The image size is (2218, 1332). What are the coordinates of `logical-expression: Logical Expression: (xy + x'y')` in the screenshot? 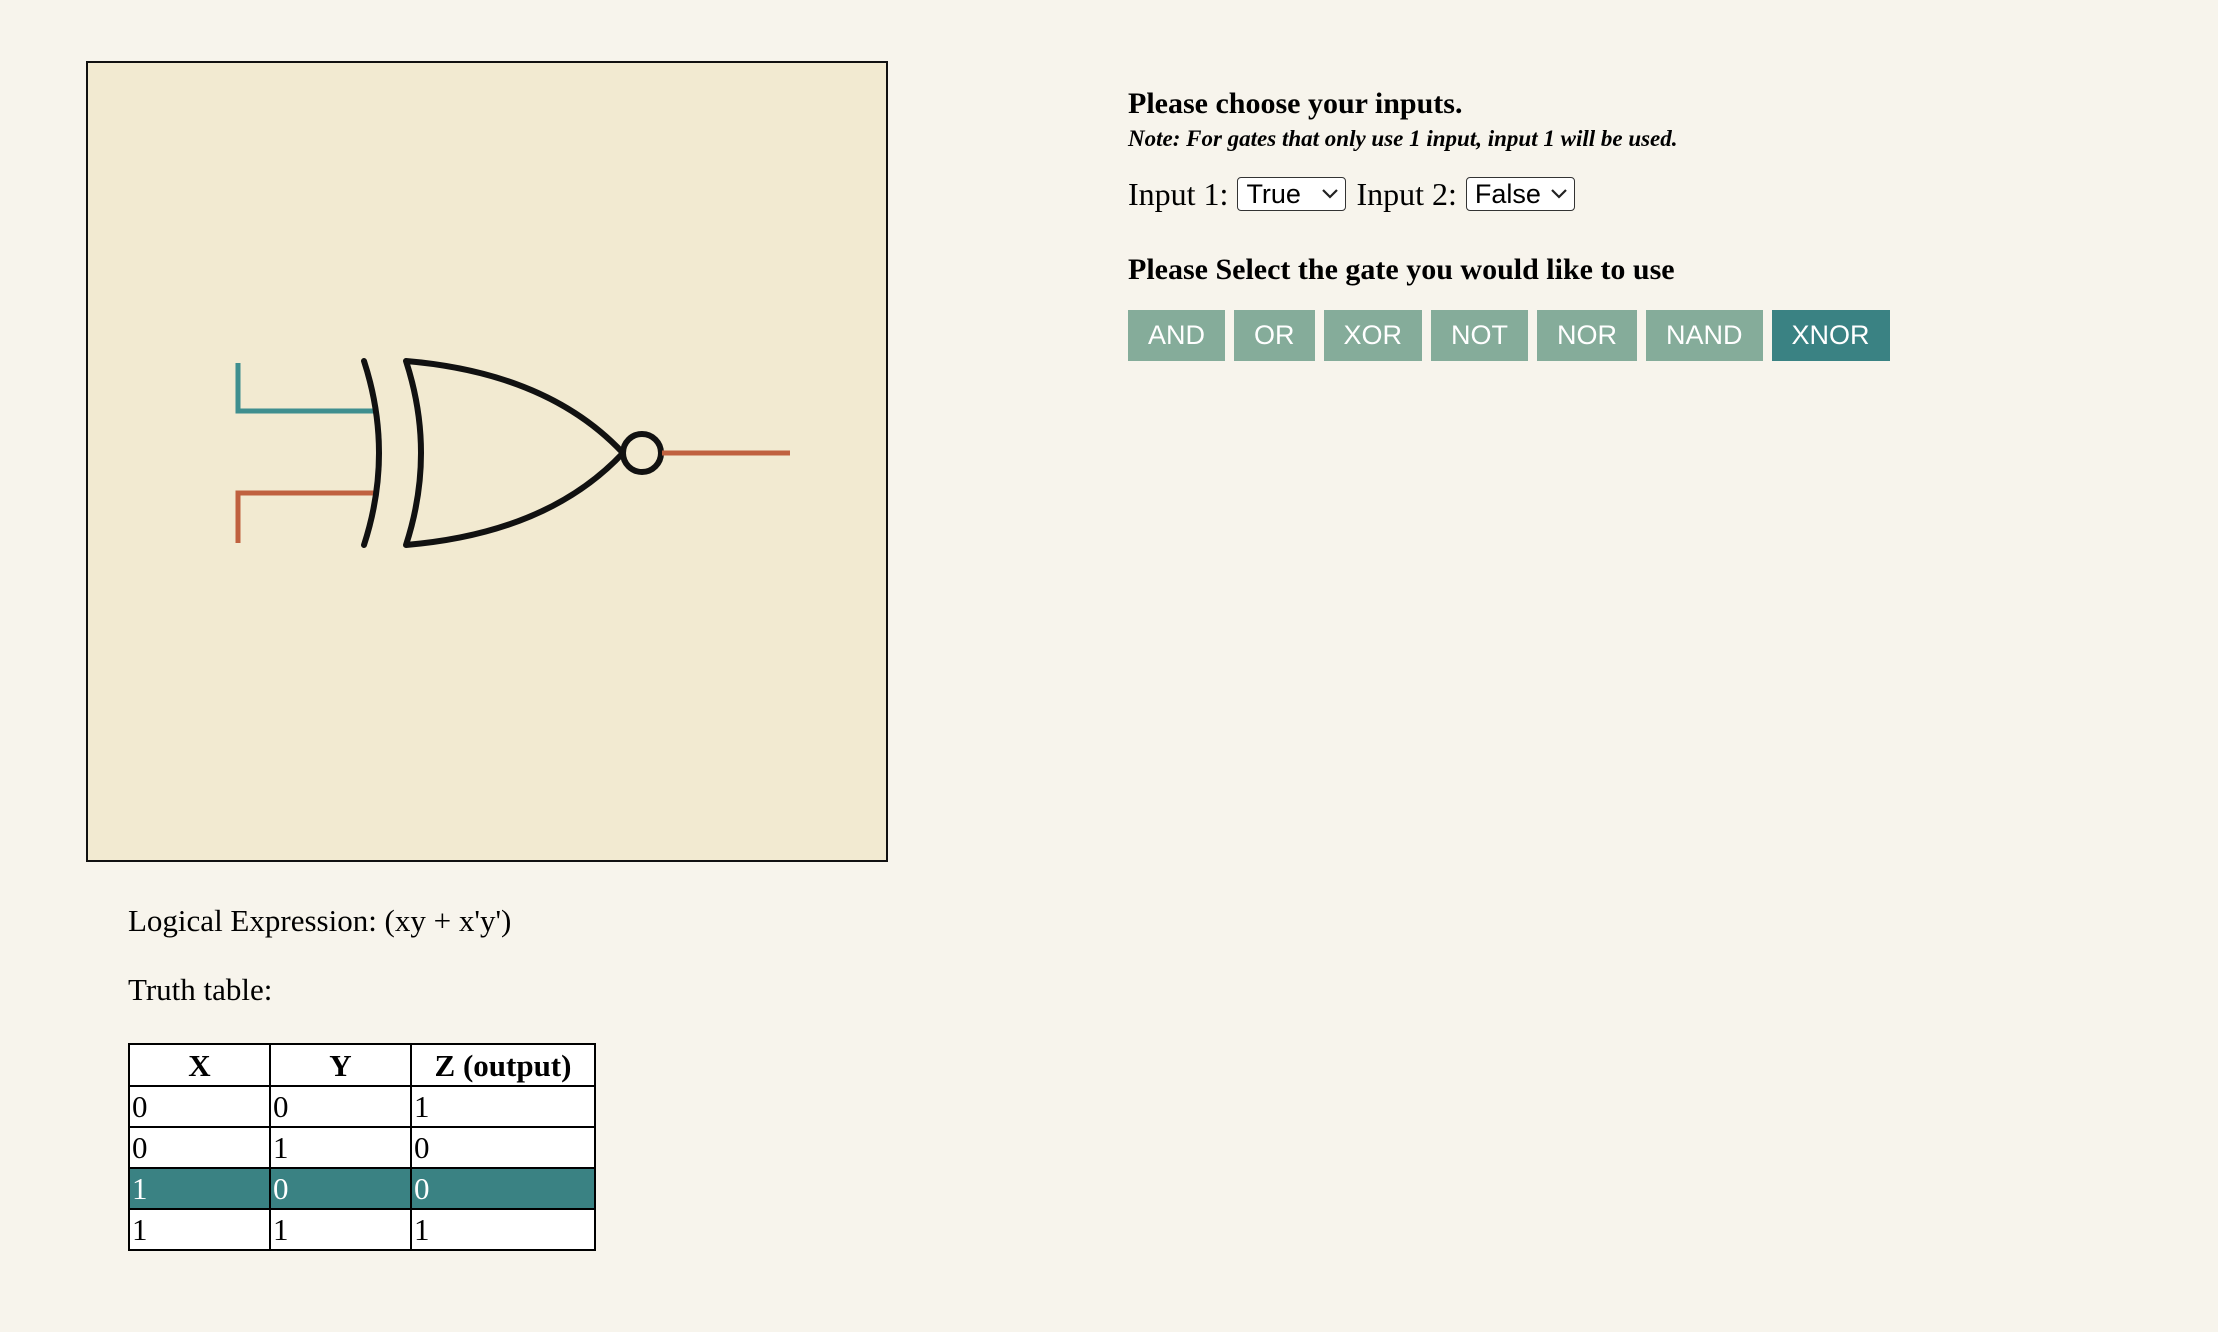 It's located at (320, 920).